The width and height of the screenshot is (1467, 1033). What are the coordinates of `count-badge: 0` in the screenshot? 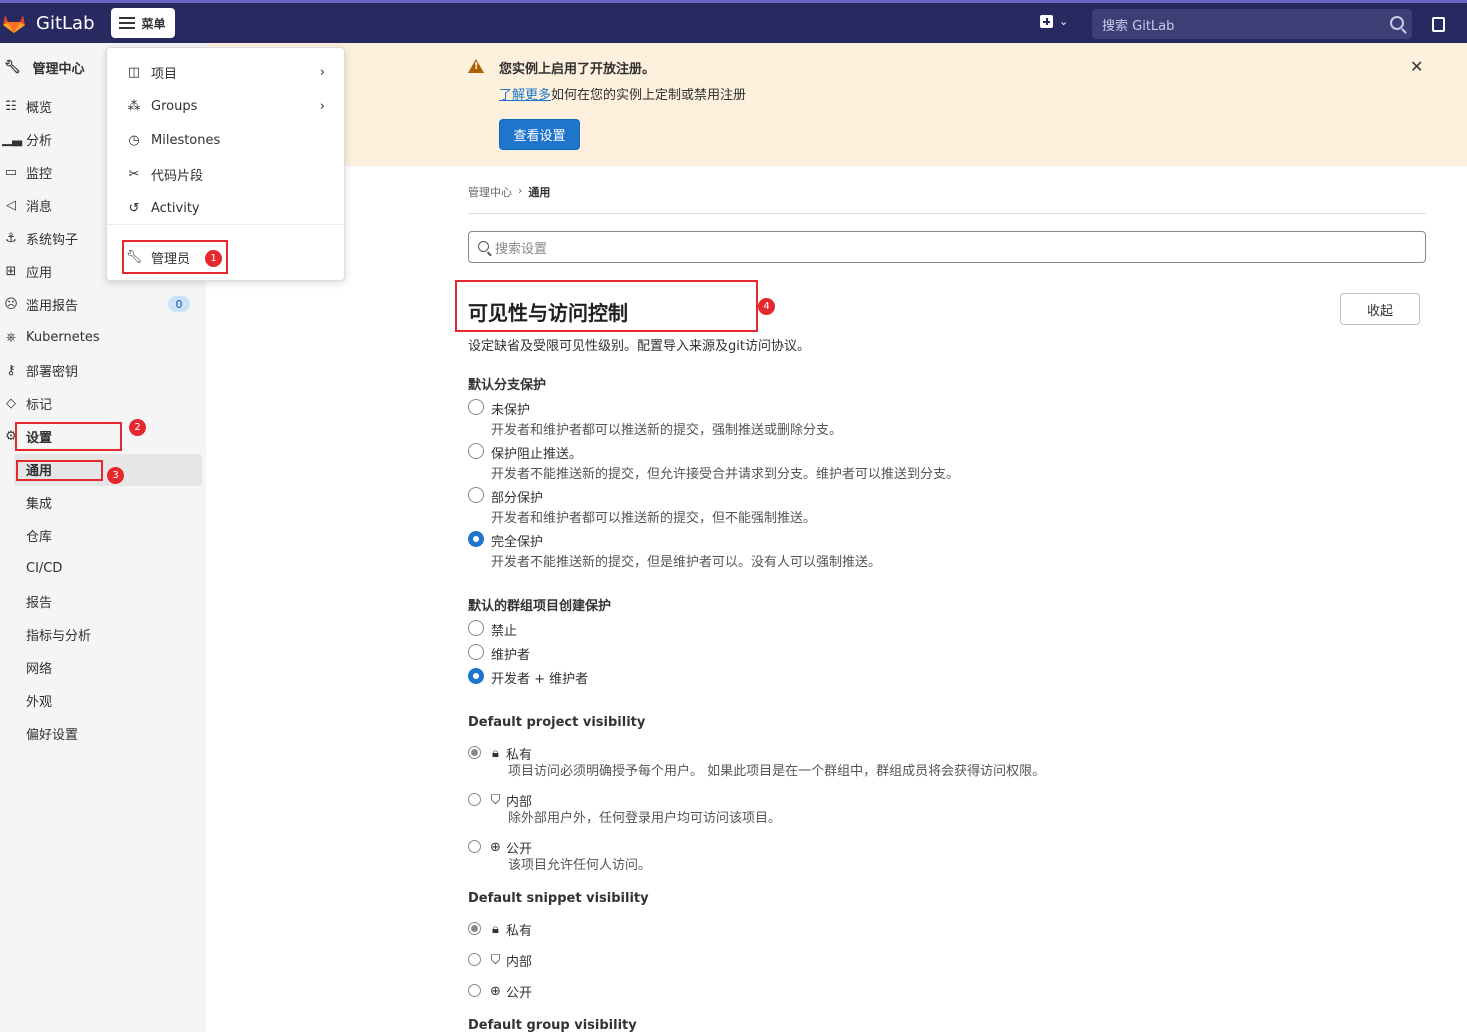 It's located at (179, 304).